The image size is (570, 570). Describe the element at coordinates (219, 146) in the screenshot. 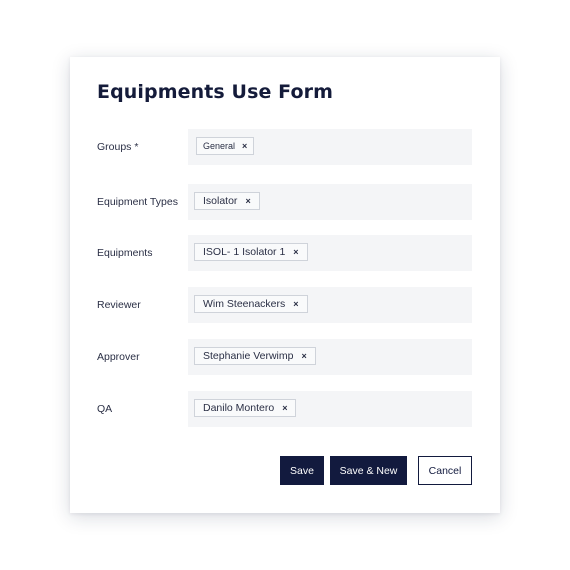

I see `groups-chip-label: General` at that location.